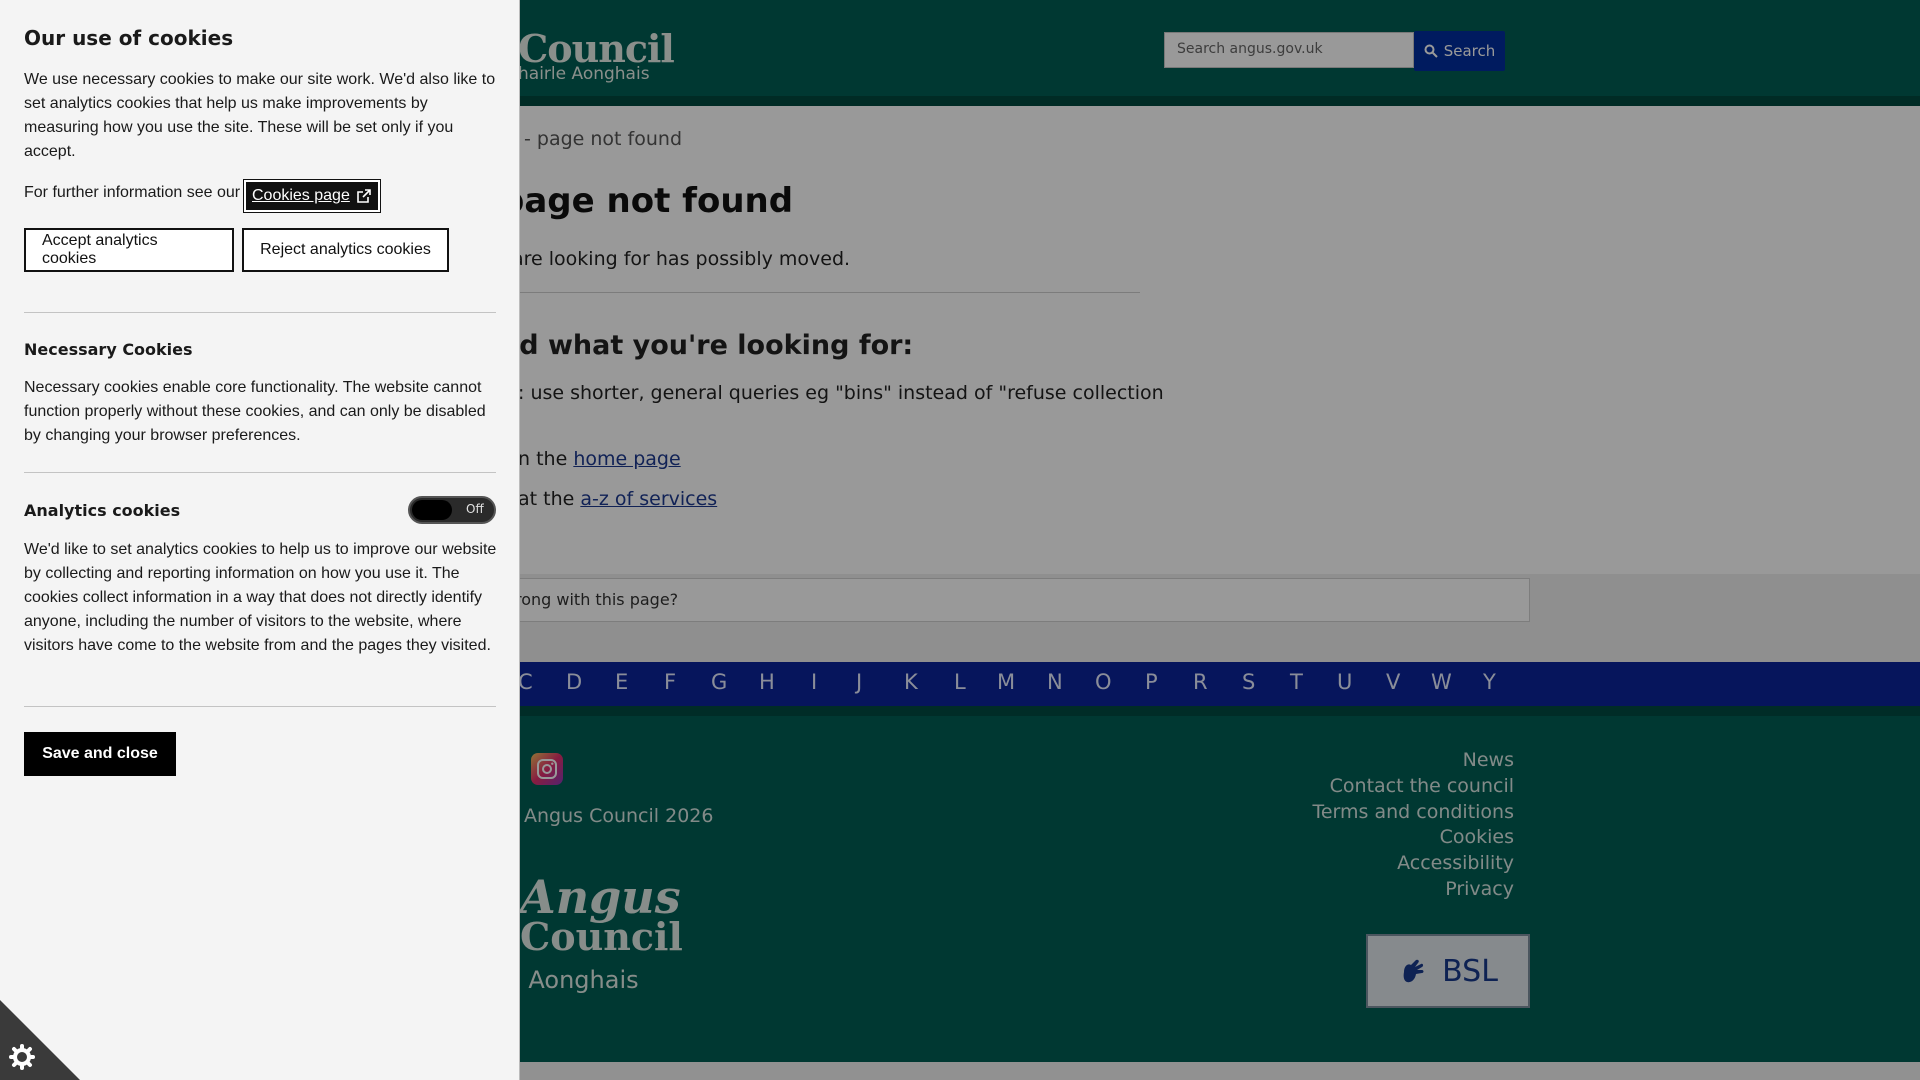 This screenshot has width=1920, height=1080. What do you see at coordinates (132, 192) in the screenshot?
I see `cookie-further-info-text: For further information see our` at bounding box center [132, 192].